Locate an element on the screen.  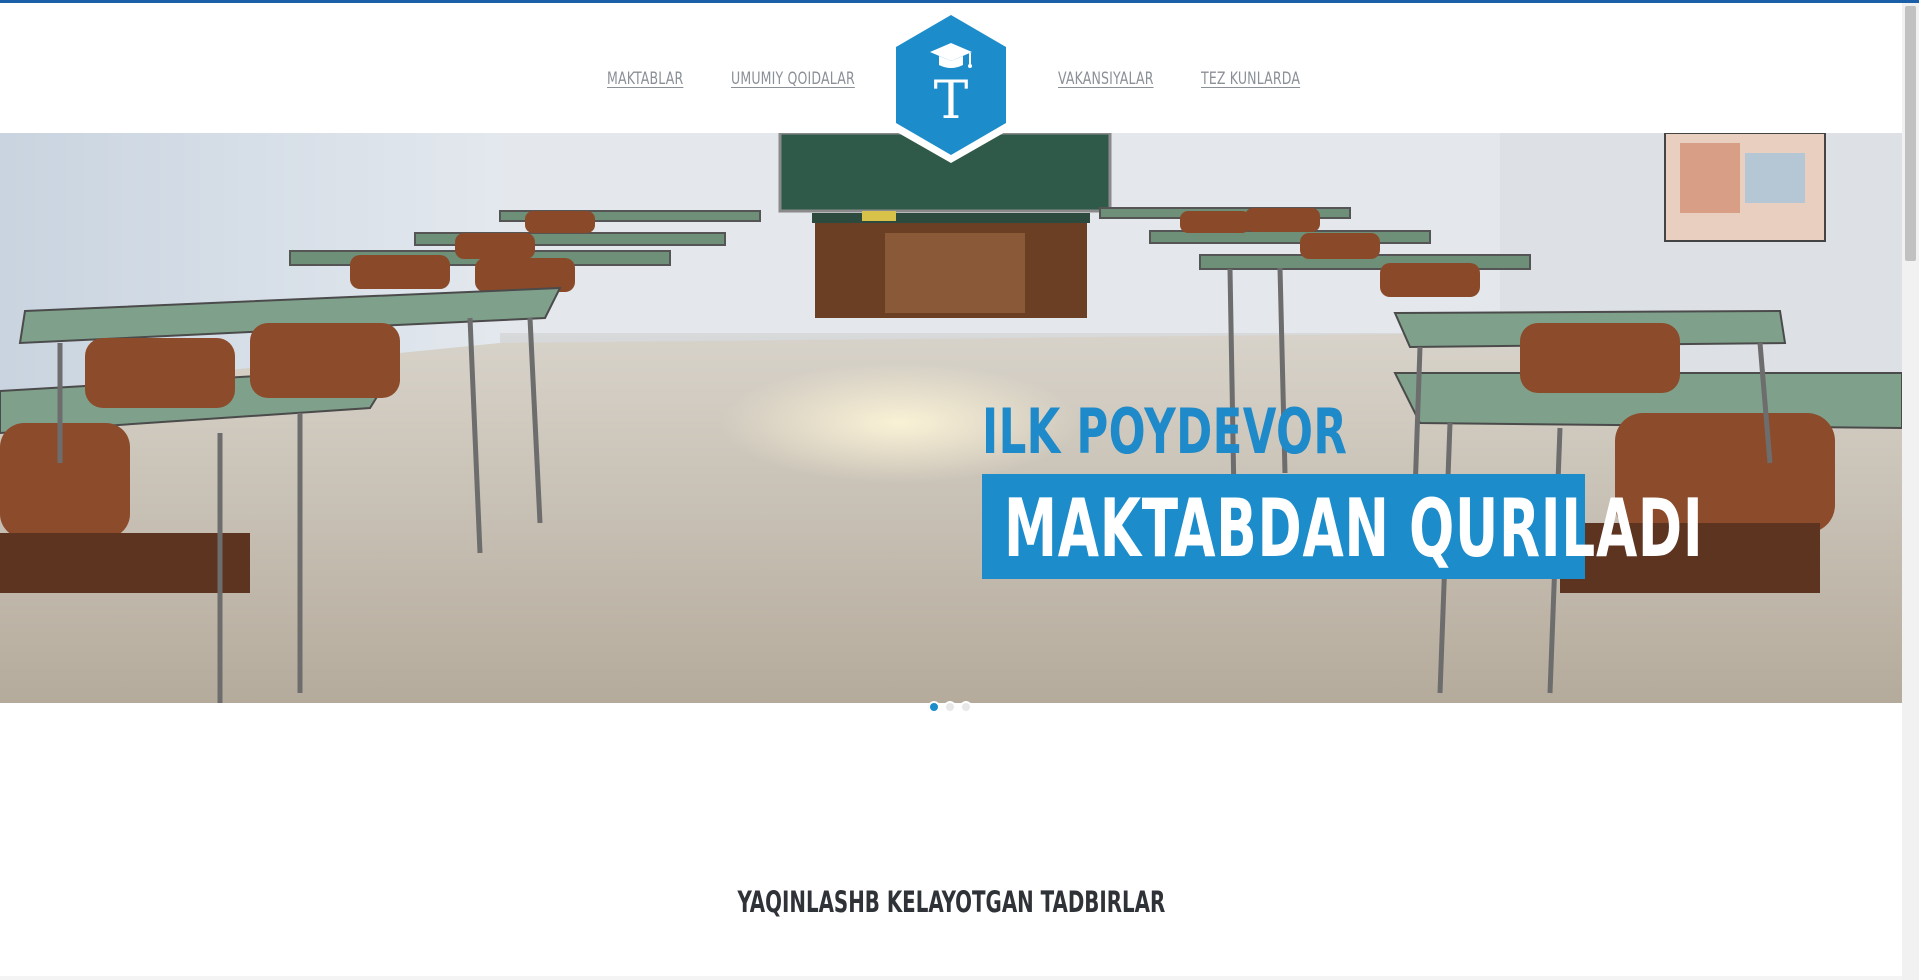
page-bottom-edge is located at coordinates (951, 978).